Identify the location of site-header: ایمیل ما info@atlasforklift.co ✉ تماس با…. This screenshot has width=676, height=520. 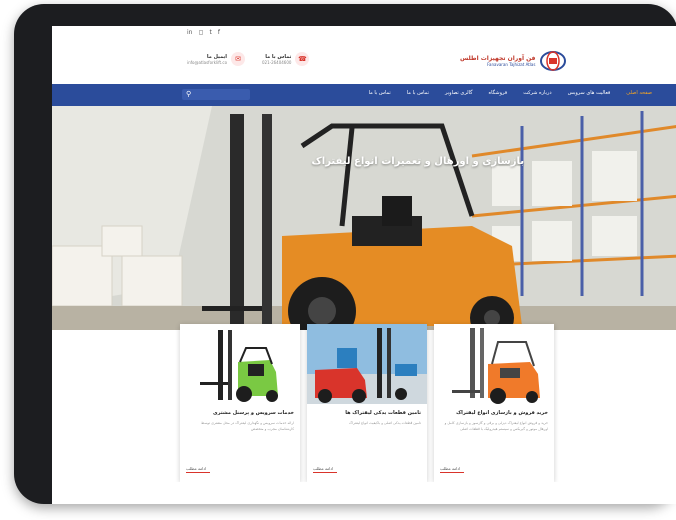
(364, 63).